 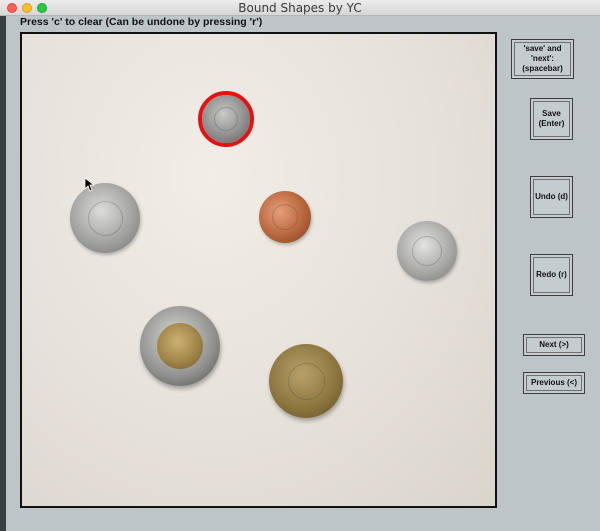 What do you see at coordinates (427, 251) in the screenshot?
I see `coin-nickel` at bounding box center [427, 251].